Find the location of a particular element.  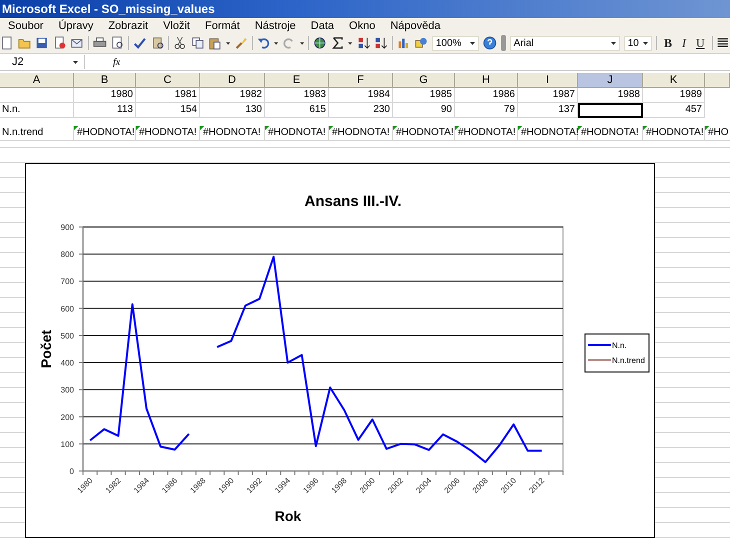

y-axis-title: Počet is located at coordinates (46, 349).